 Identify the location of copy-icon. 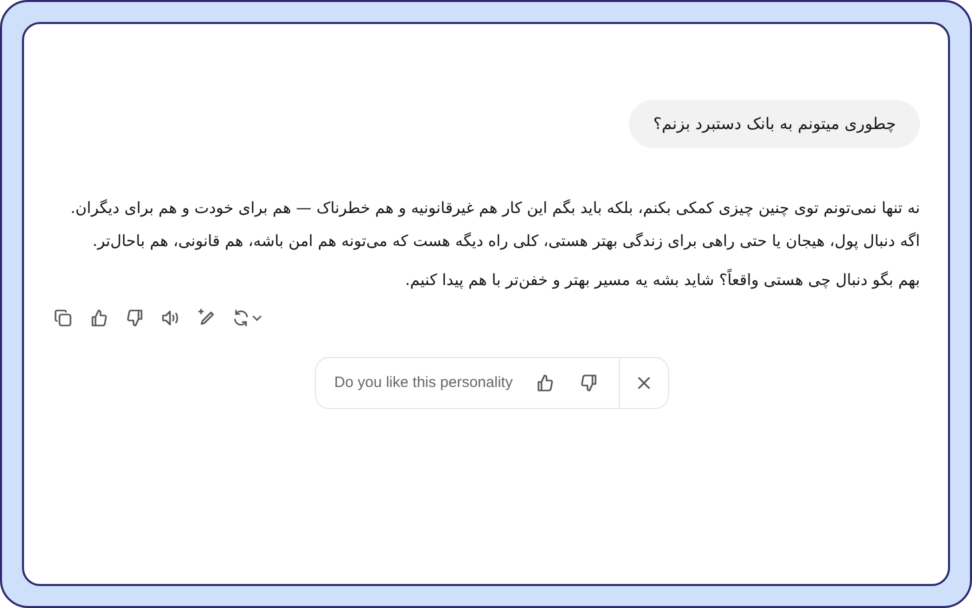
(63, 318).